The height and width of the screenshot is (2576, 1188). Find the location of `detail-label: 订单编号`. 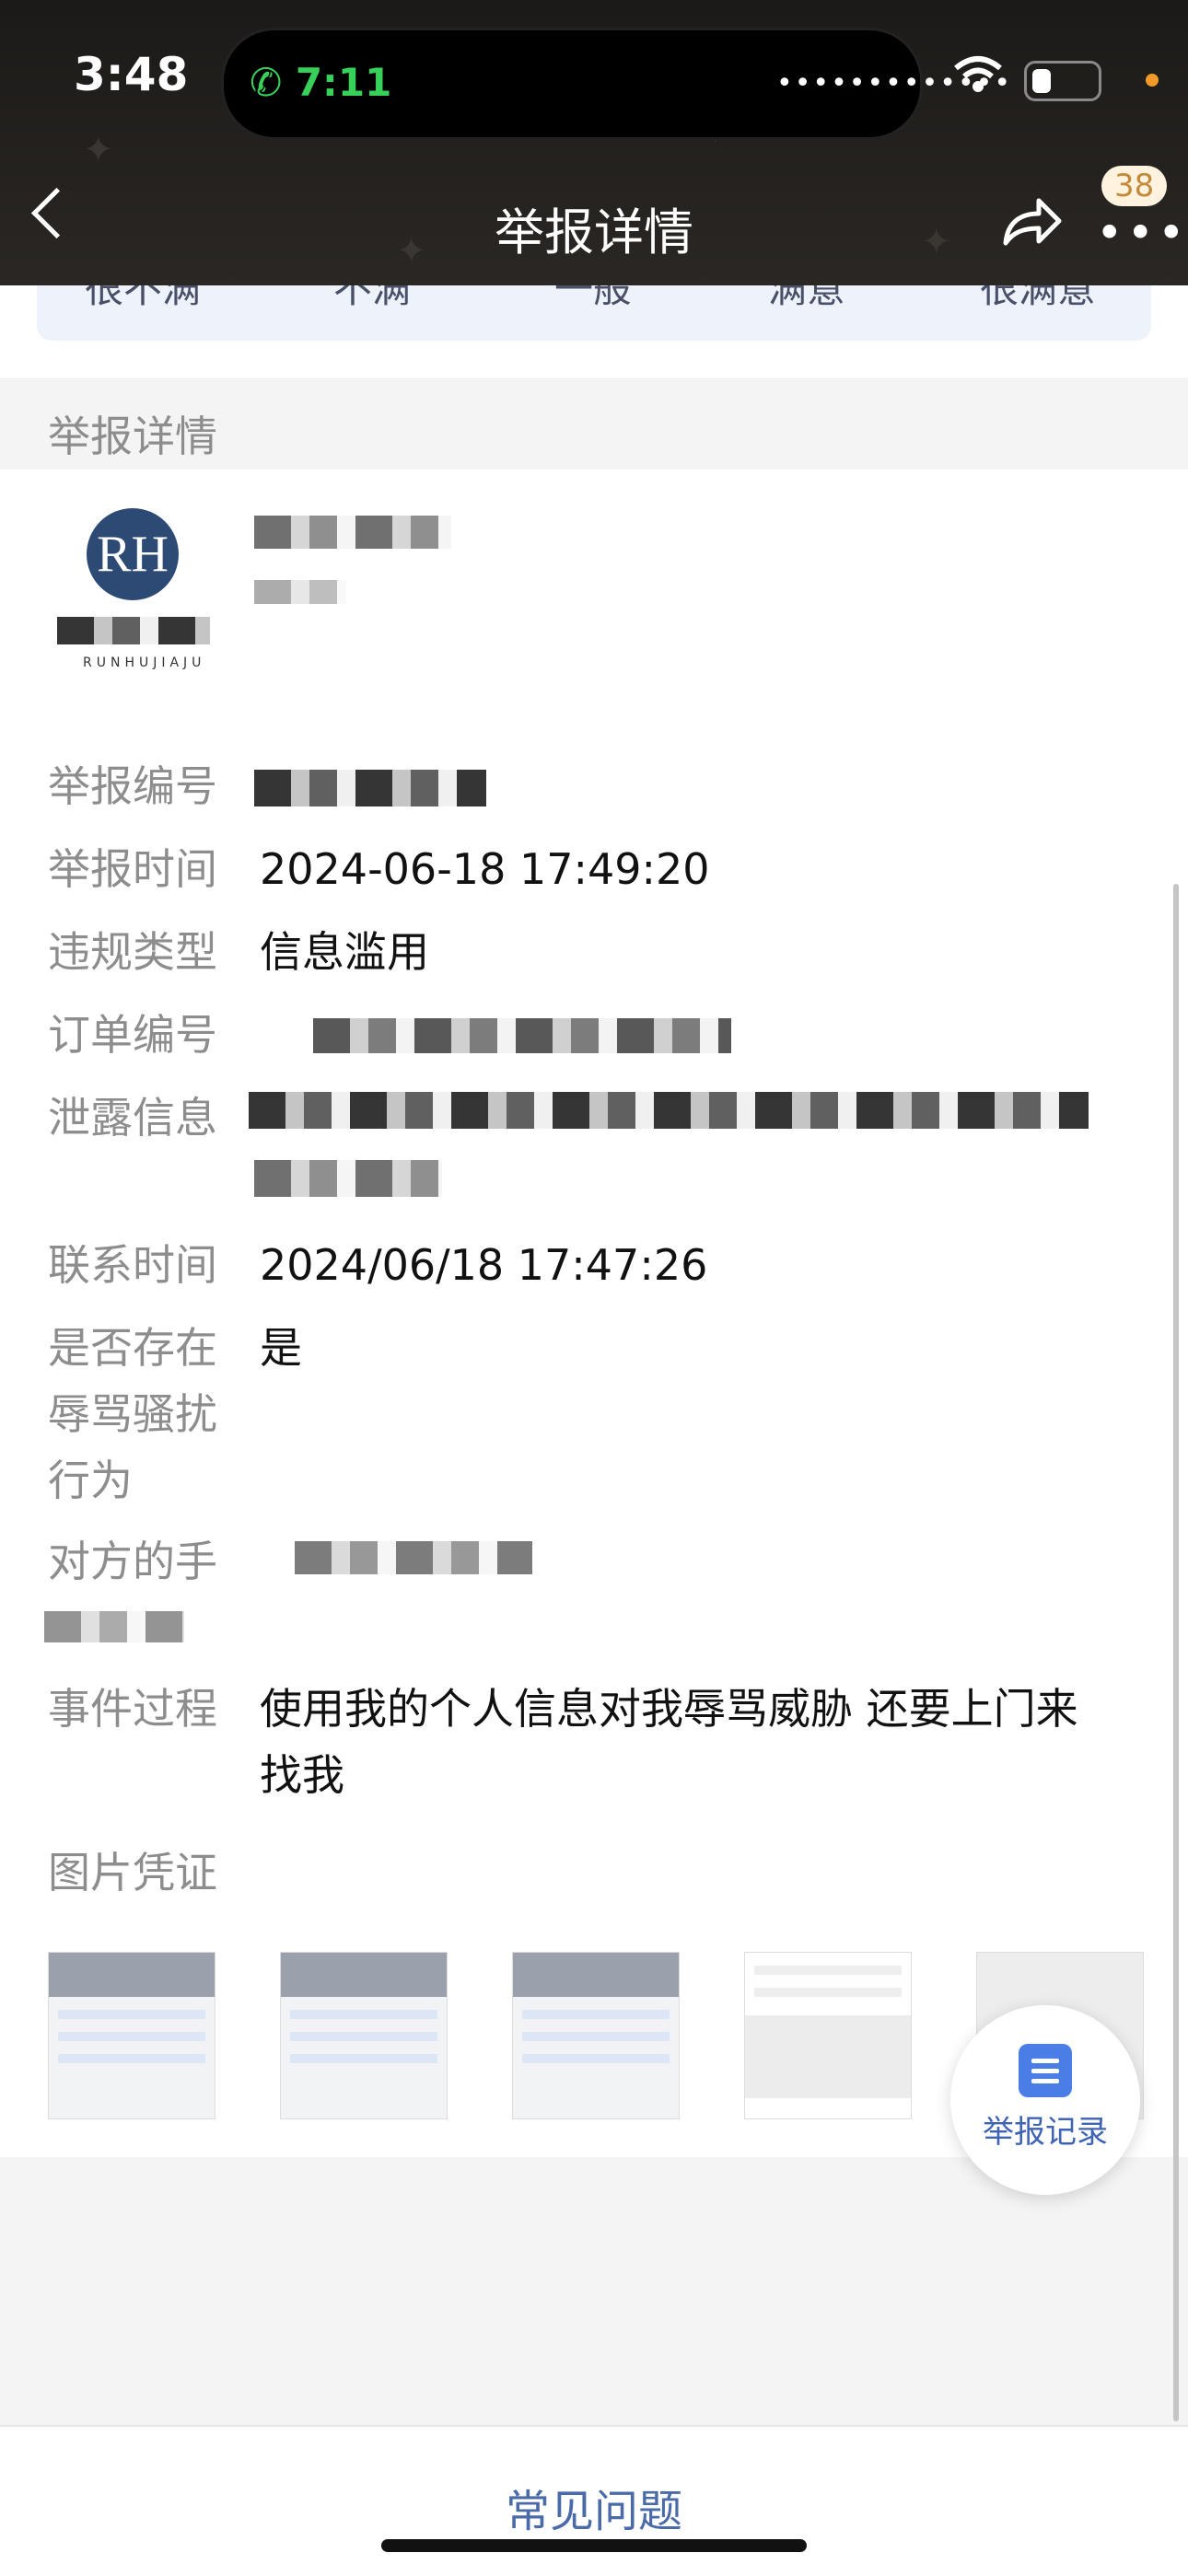

detail-label: 订单编号 is located at coordinates (132, 1035).